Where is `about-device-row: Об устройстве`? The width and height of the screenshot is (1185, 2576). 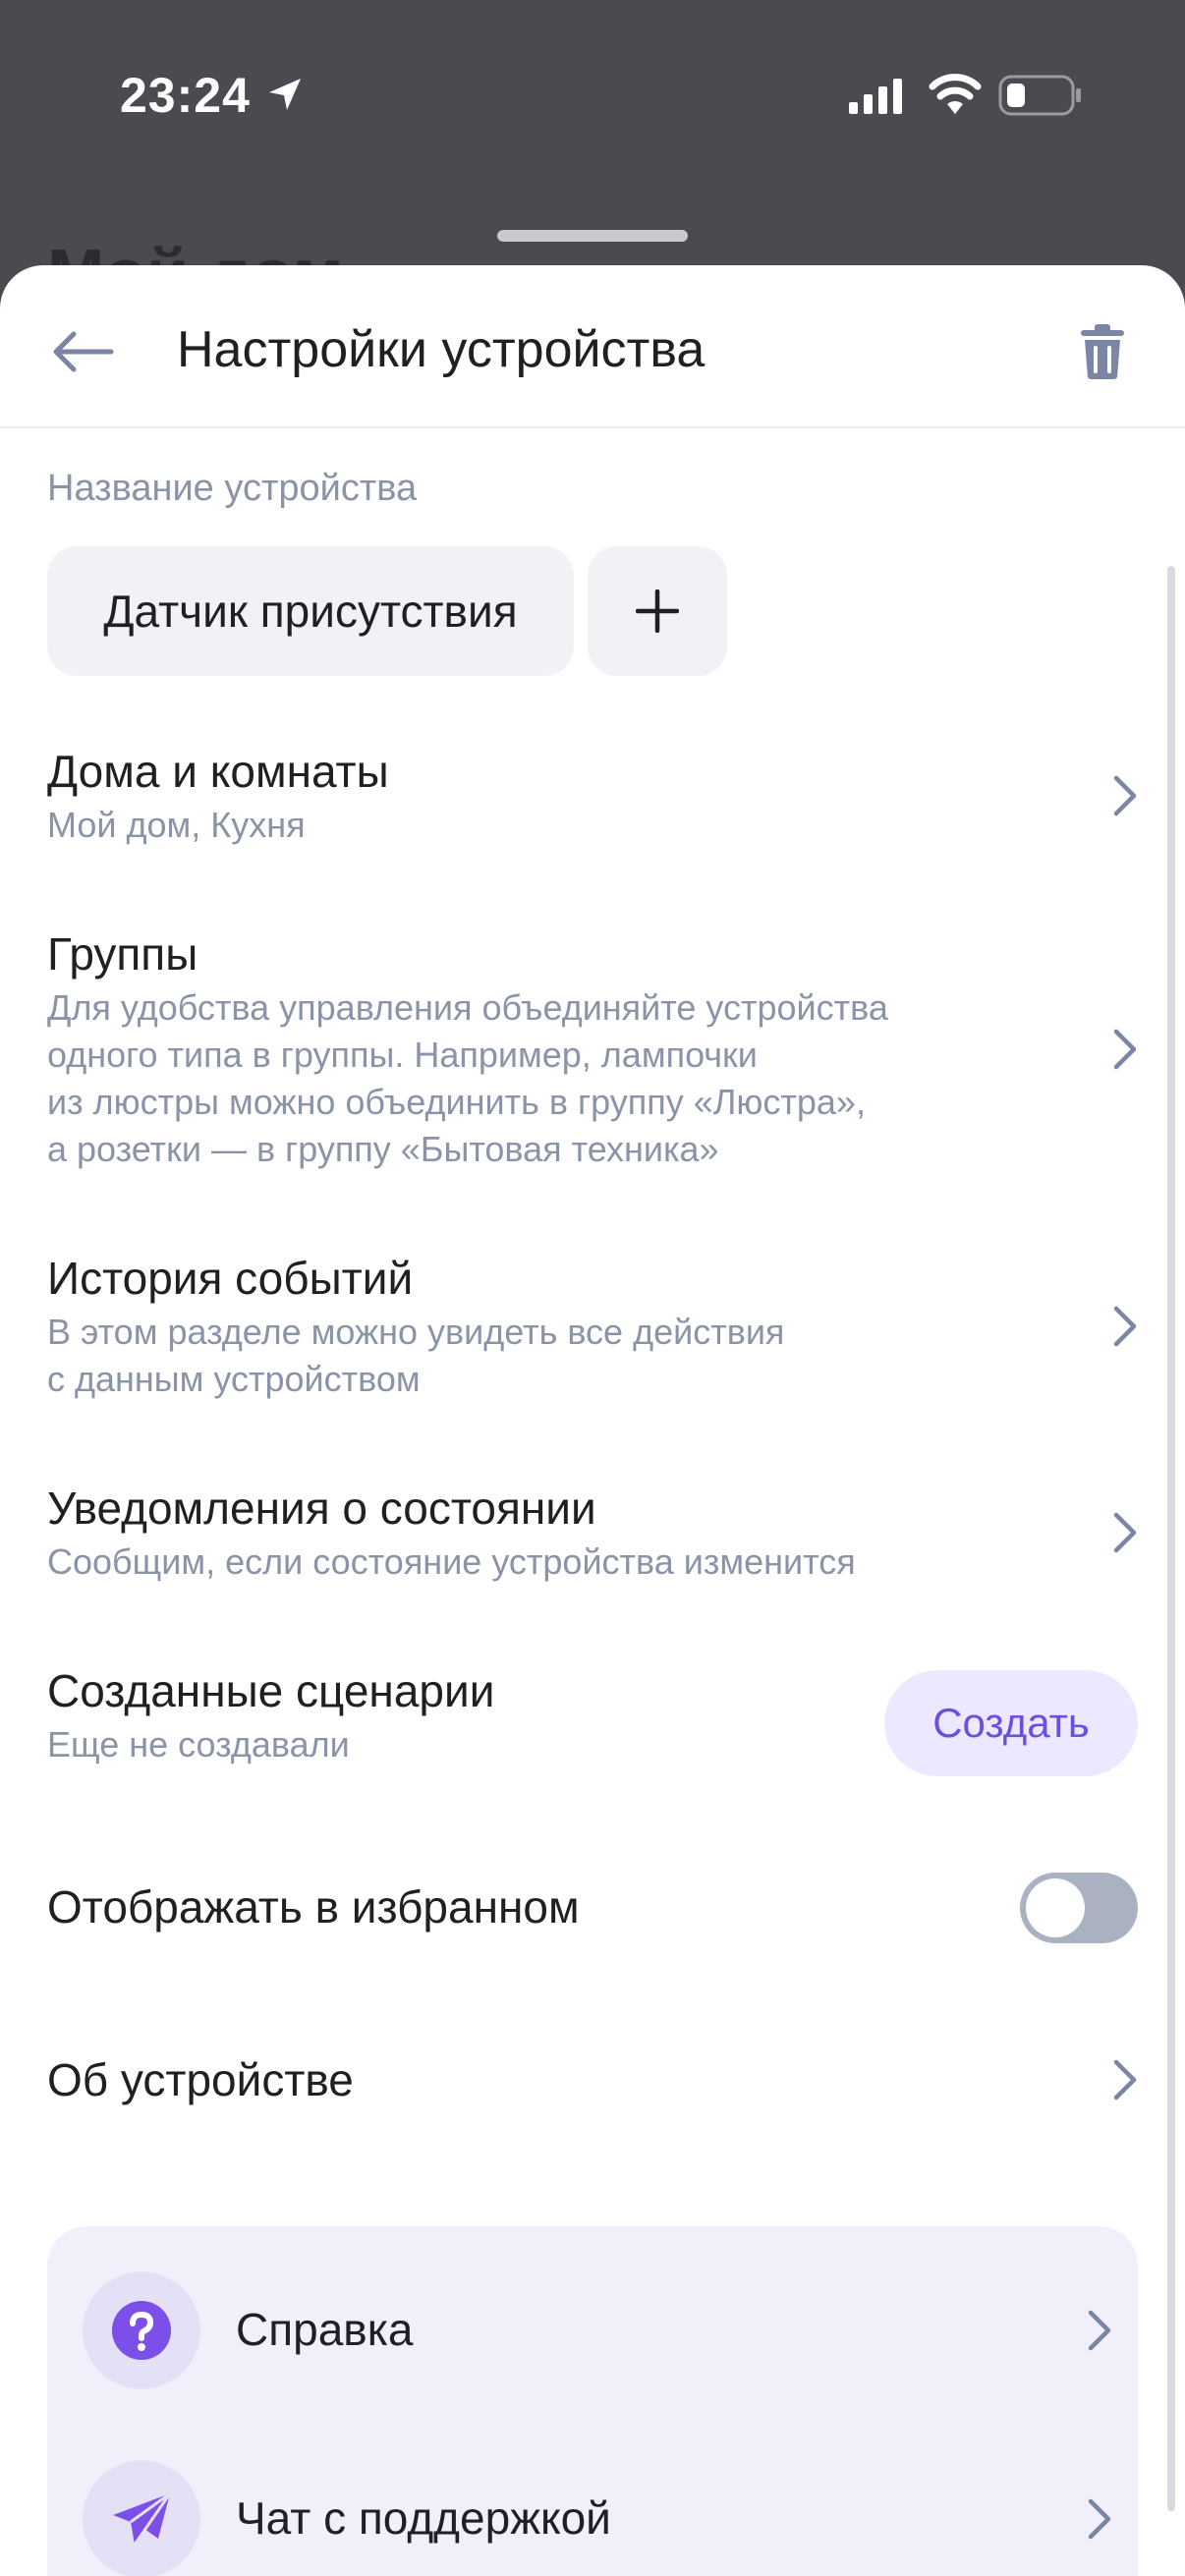 about-device-row: Об устройстве is located at coordinates (592, 2079).